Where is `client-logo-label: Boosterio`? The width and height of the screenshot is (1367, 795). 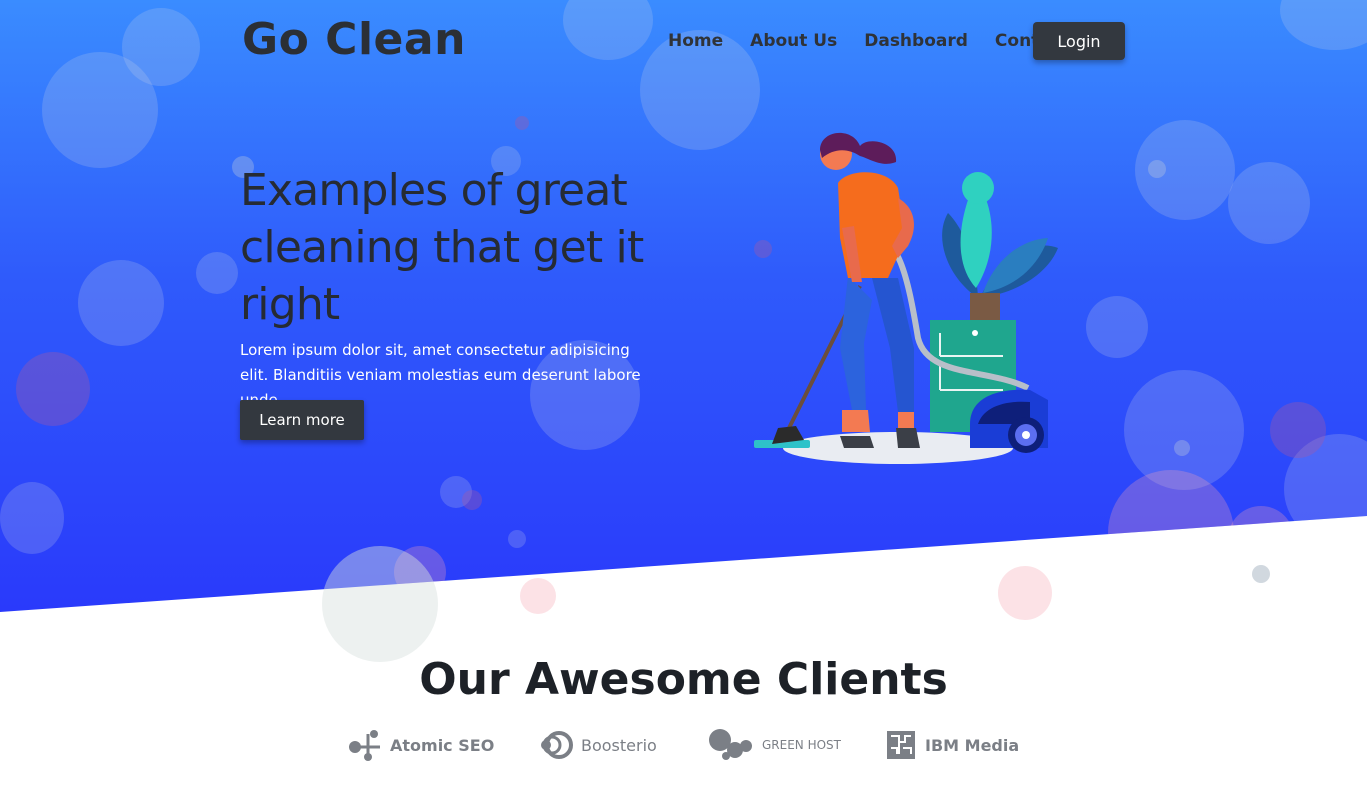
client-logo-label: Boosterio is located at coordinates (619, 745).